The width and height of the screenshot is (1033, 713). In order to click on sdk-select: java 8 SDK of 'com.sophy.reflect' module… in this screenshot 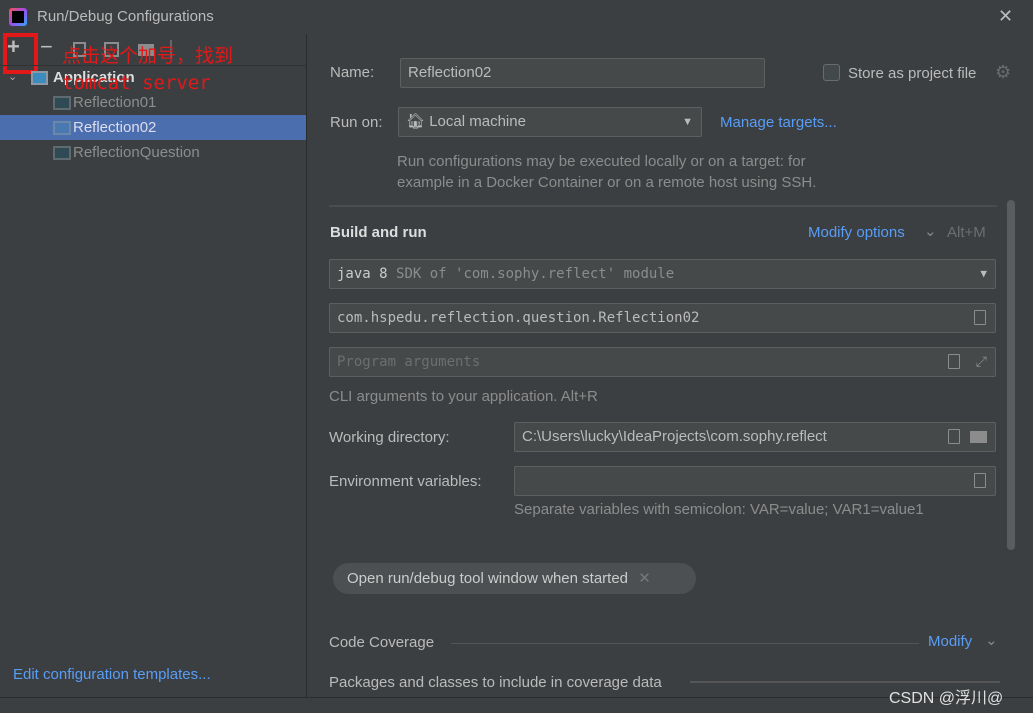, I will do `click(662, 274)`.